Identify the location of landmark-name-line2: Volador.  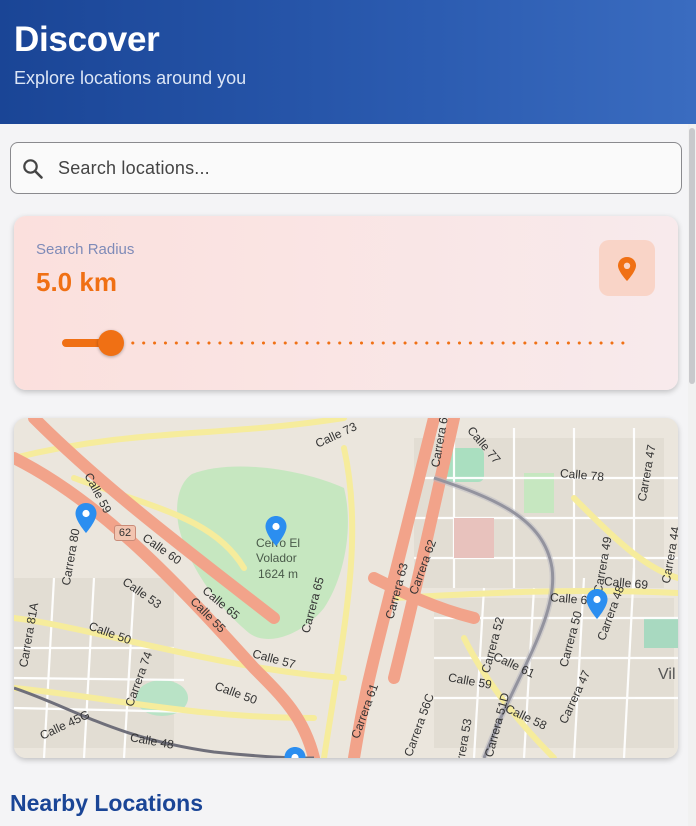
(276, 558).